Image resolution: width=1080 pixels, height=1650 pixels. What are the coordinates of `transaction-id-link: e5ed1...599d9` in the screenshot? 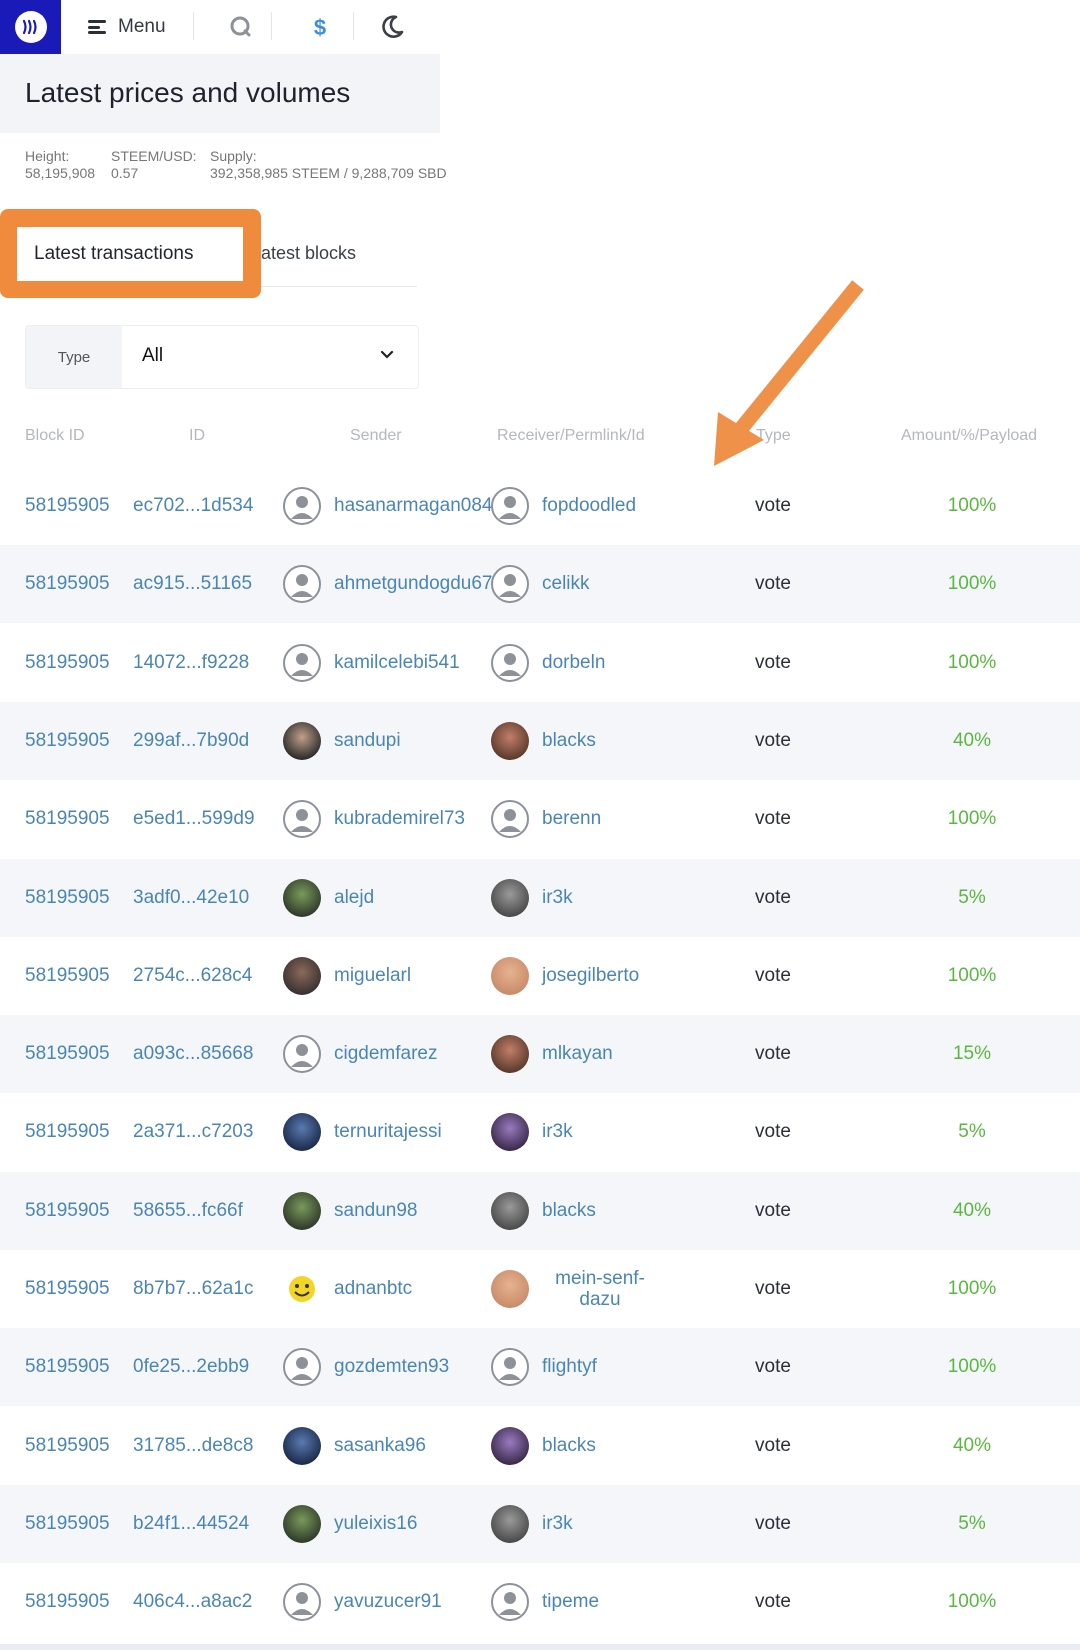 It's located at (194, 819).